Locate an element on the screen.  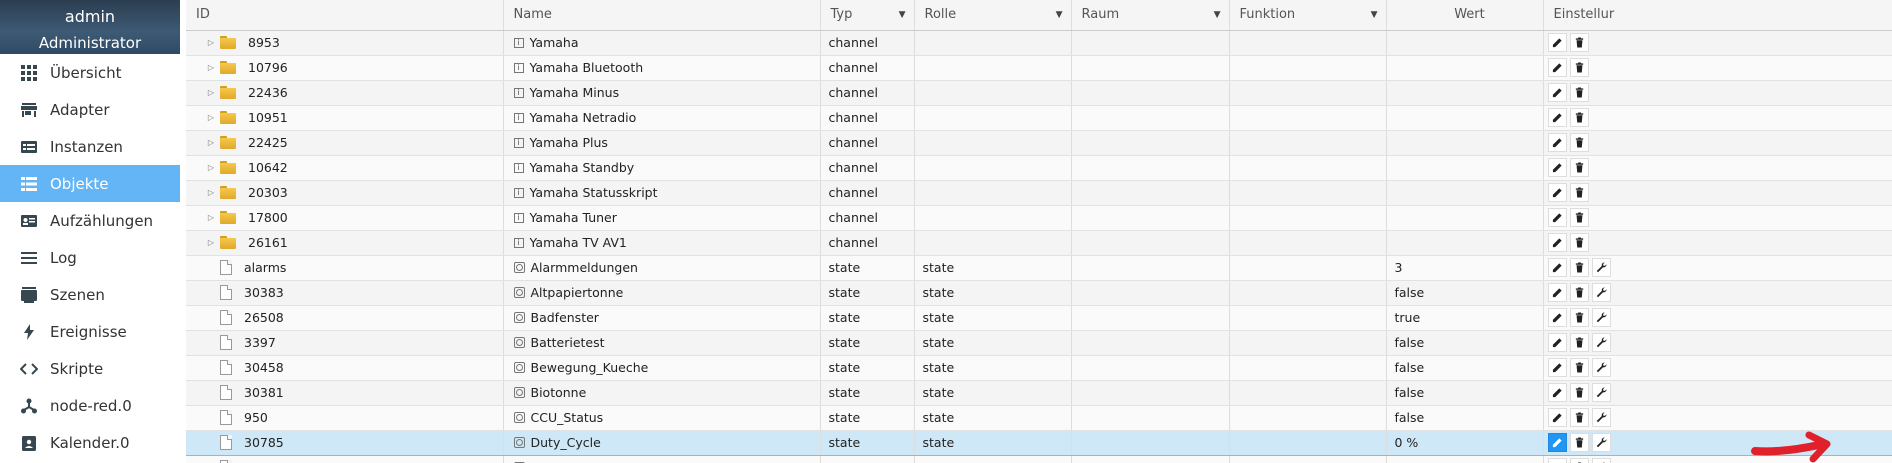
sidebar-item-instanzen: Instanzen is located at coordinates (90, 146).